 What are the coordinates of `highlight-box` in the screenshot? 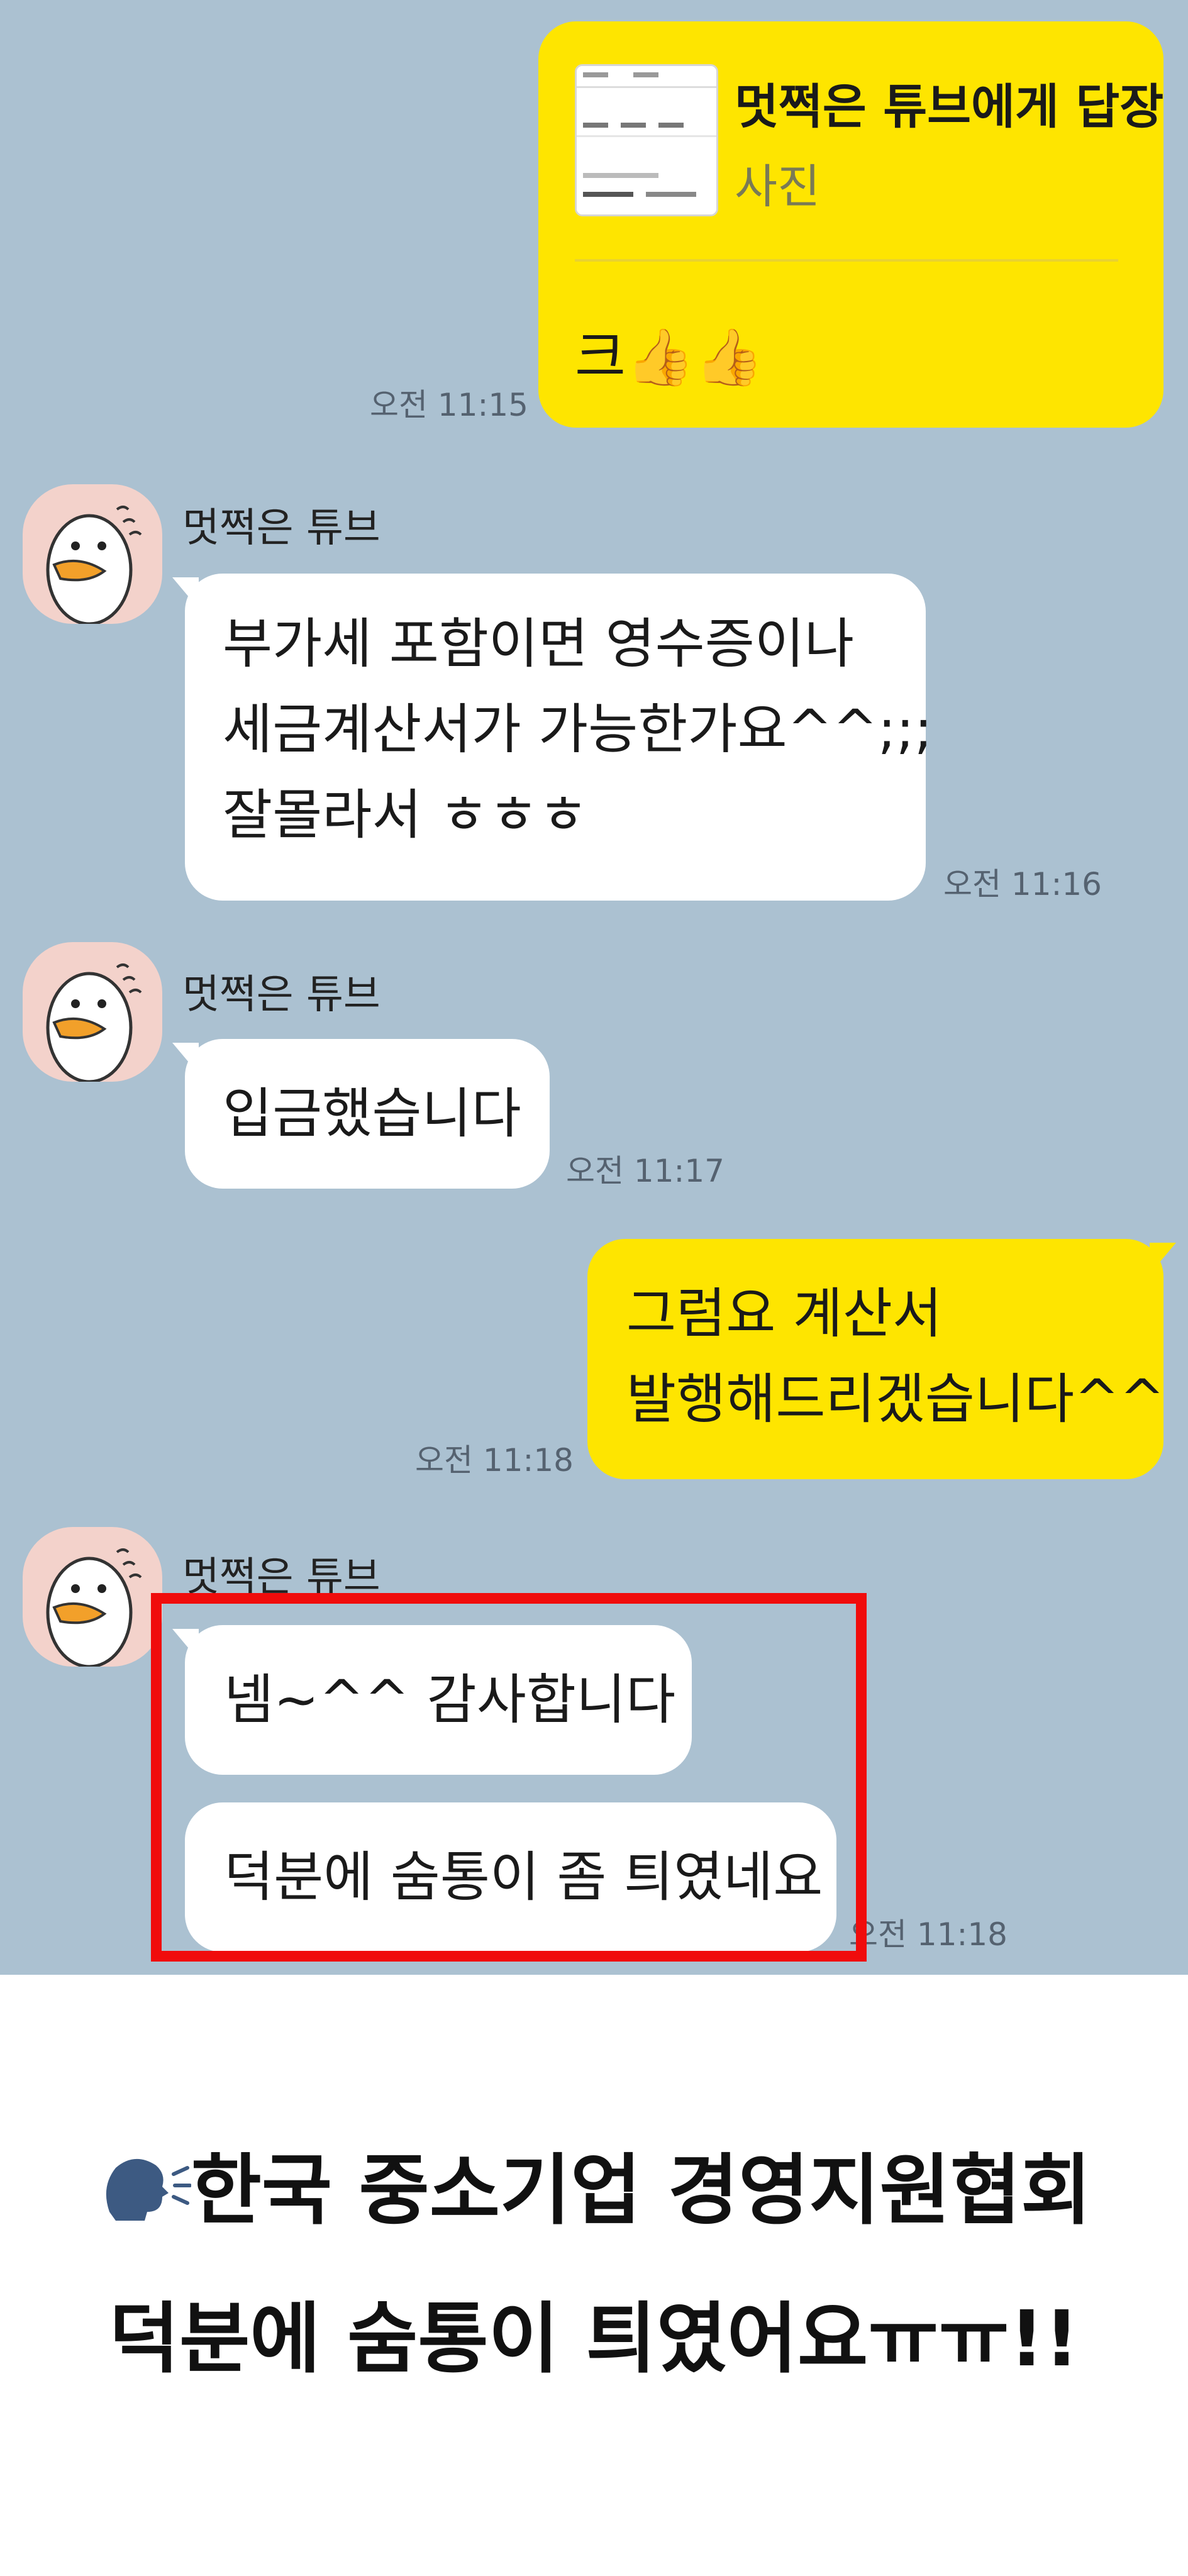 It's located at (509, 1777).